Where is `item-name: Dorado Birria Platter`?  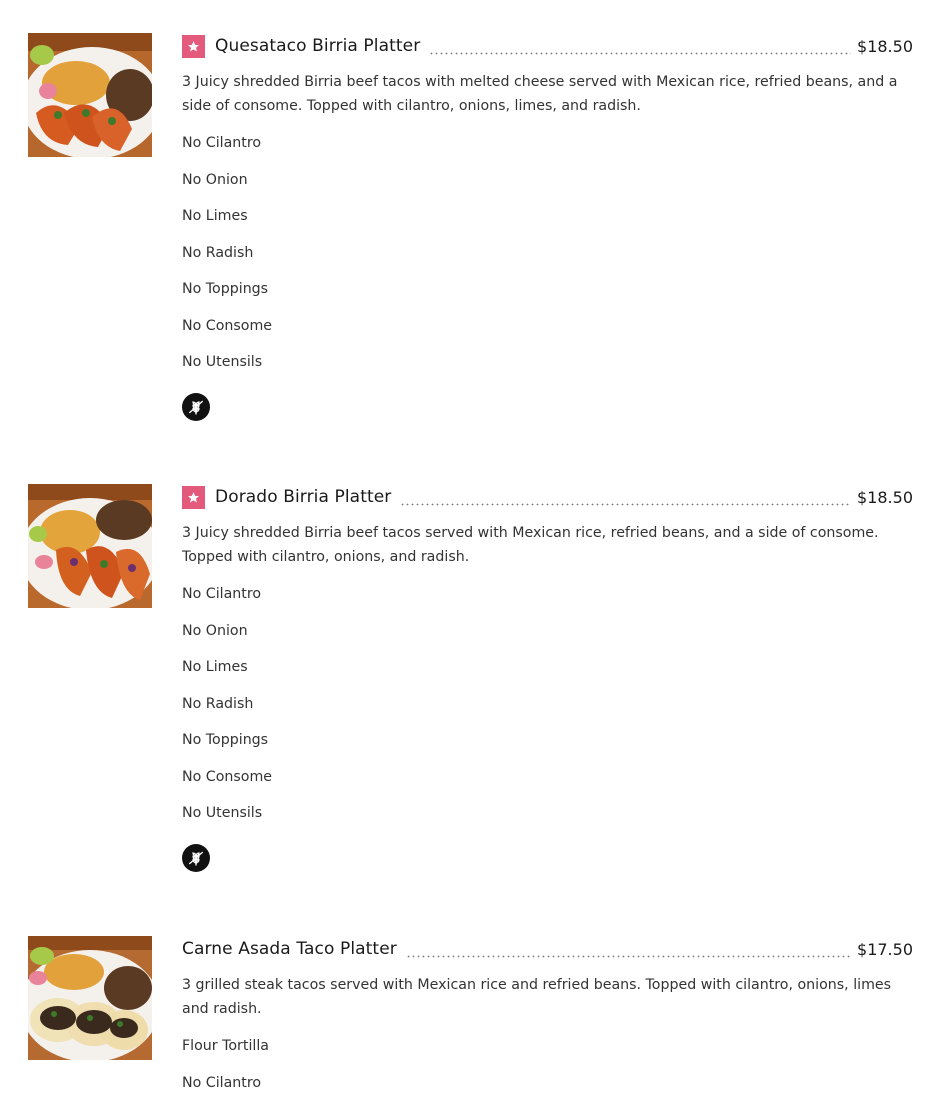 item-name: Dorado Birria Platter is located at coordinates (303, 497).